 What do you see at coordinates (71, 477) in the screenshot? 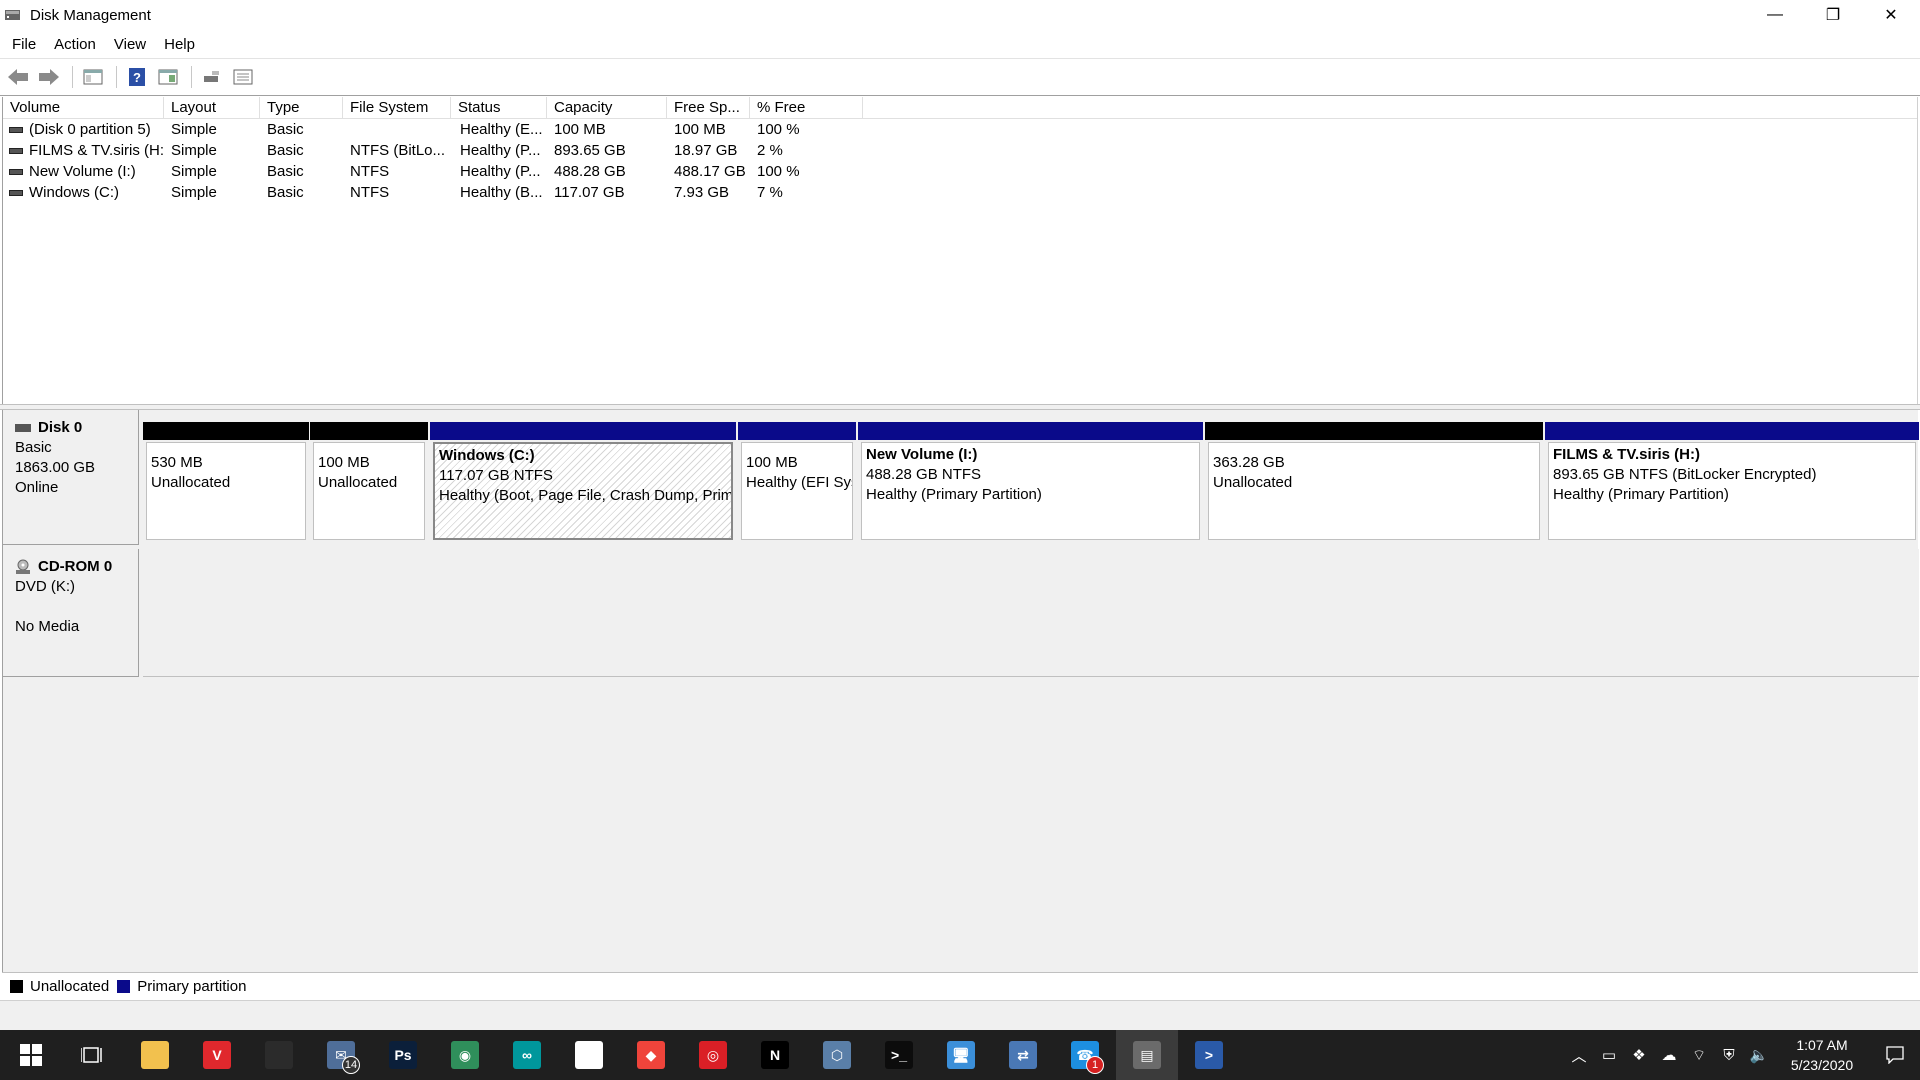
I see `disk-0-label: Disk 0 Basic 1863.00 GB Online` at bounding box center [71, 477].